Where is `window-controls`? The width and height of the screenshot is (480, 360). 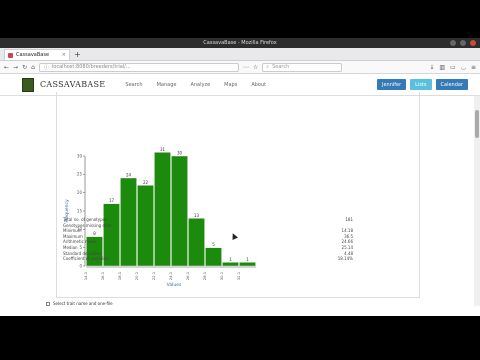 window-controls is located at coordinates (463, 43).